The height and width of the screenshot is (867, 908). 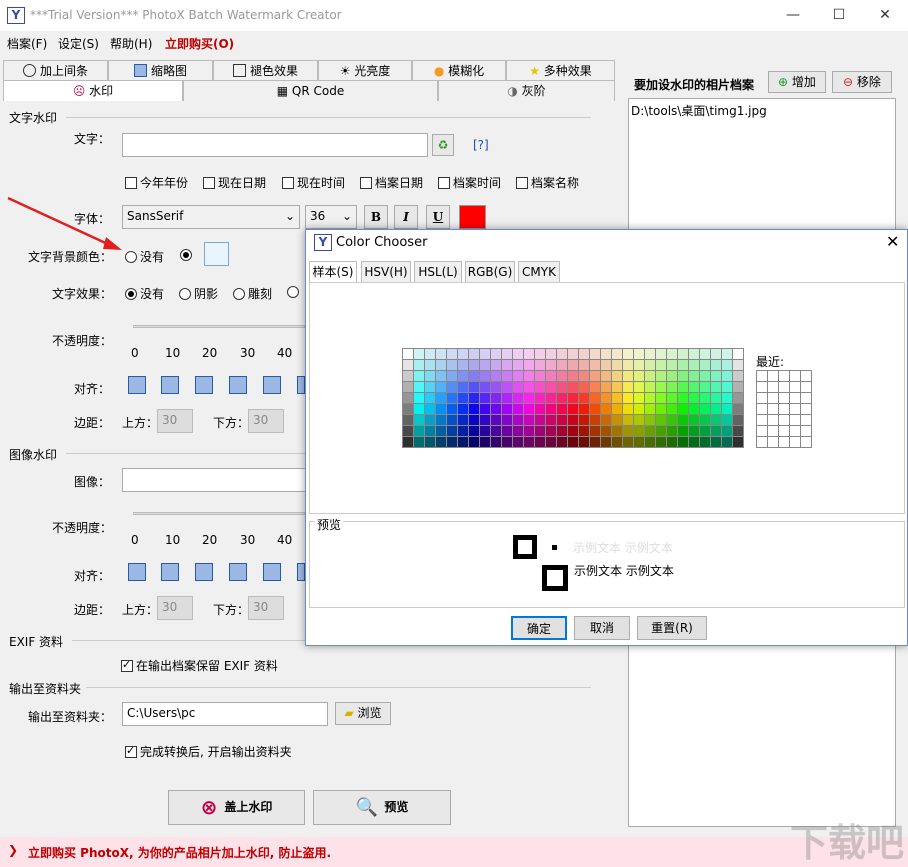 What do you see at coordinates (55, 70) in the screenshot?
I see `tab-stripes: 加上间条` at bounding box center [55, 70].